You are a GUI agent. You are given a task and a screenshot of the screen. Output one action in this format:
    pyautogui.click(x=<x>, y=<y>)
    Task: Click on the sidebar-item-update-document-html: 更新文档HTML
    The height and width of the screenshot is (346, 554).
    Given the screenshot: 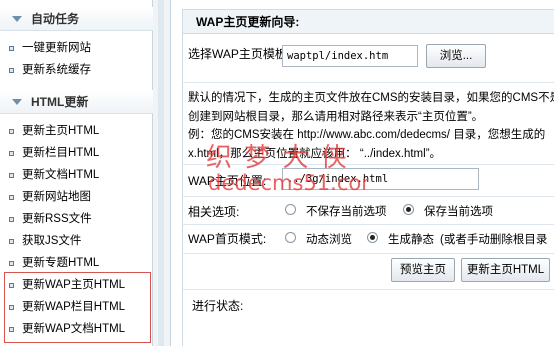 What is the action you would take?
    pyautogui.click(x=76, y=175)
    